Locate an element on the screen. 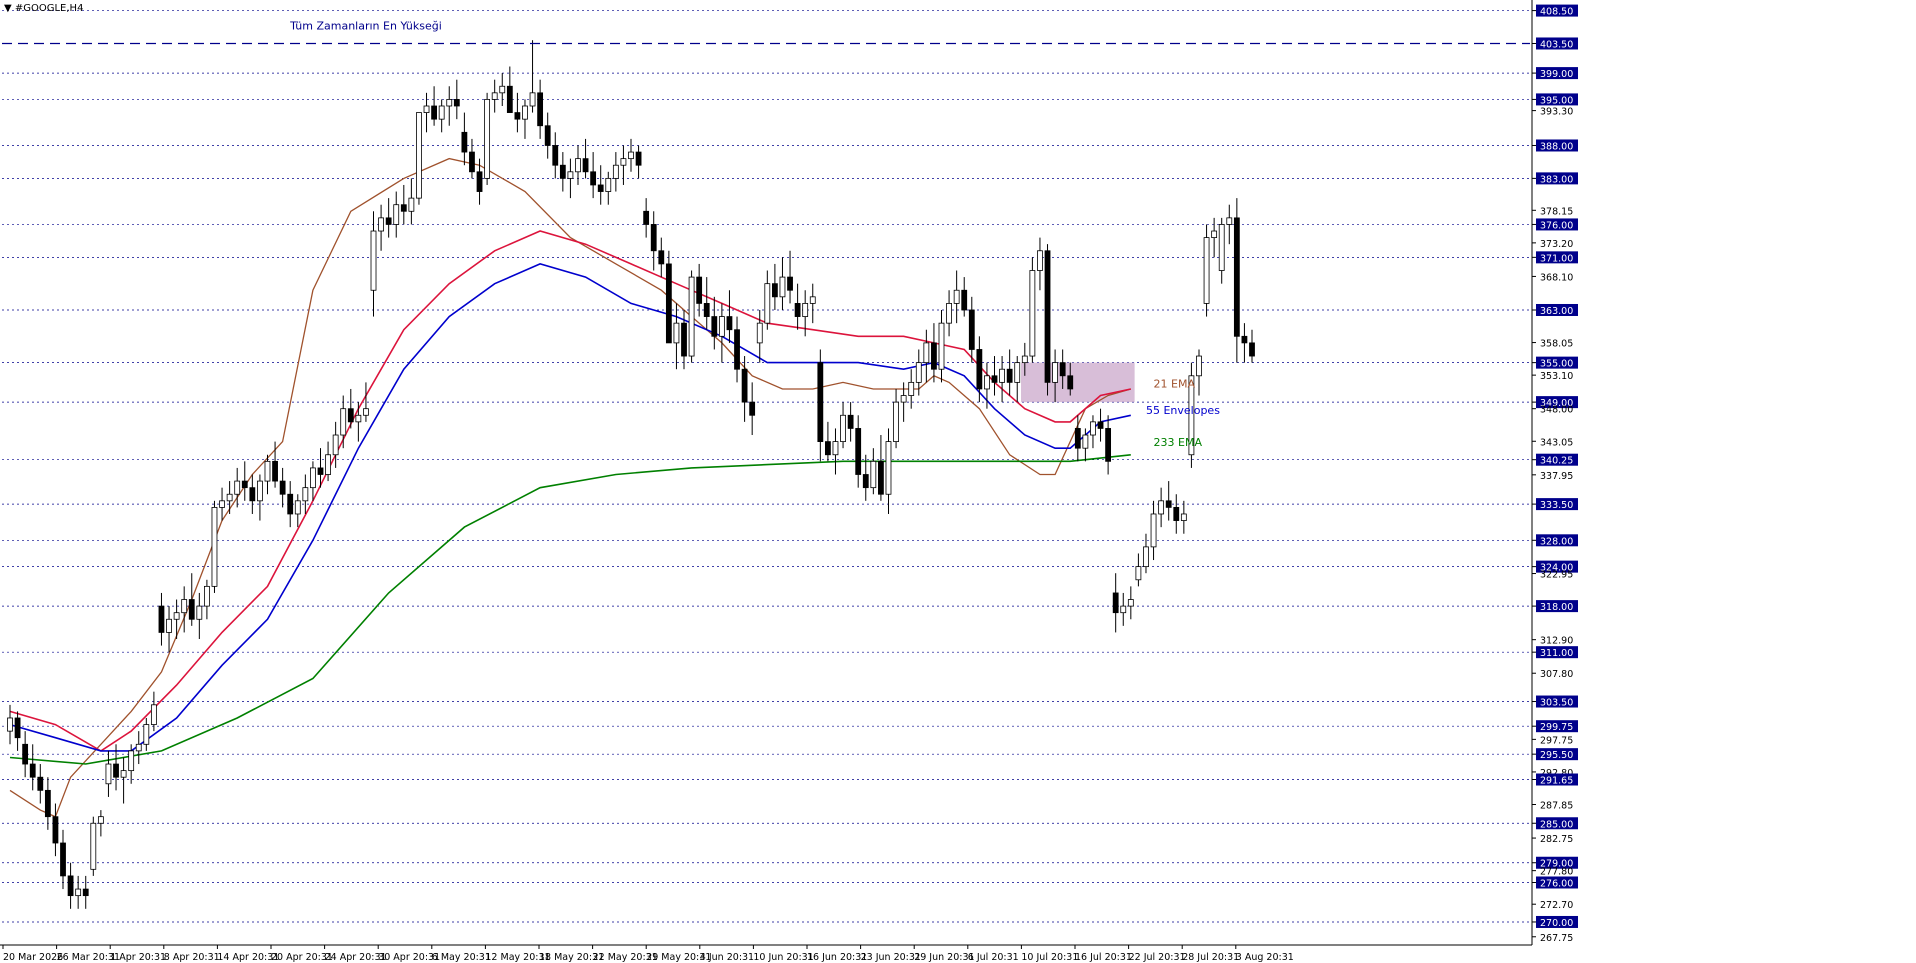 The height and width of the screenshot is (963, 1916). time-tick-label: 6 May 20:31 is located at coordinates (461, 957).